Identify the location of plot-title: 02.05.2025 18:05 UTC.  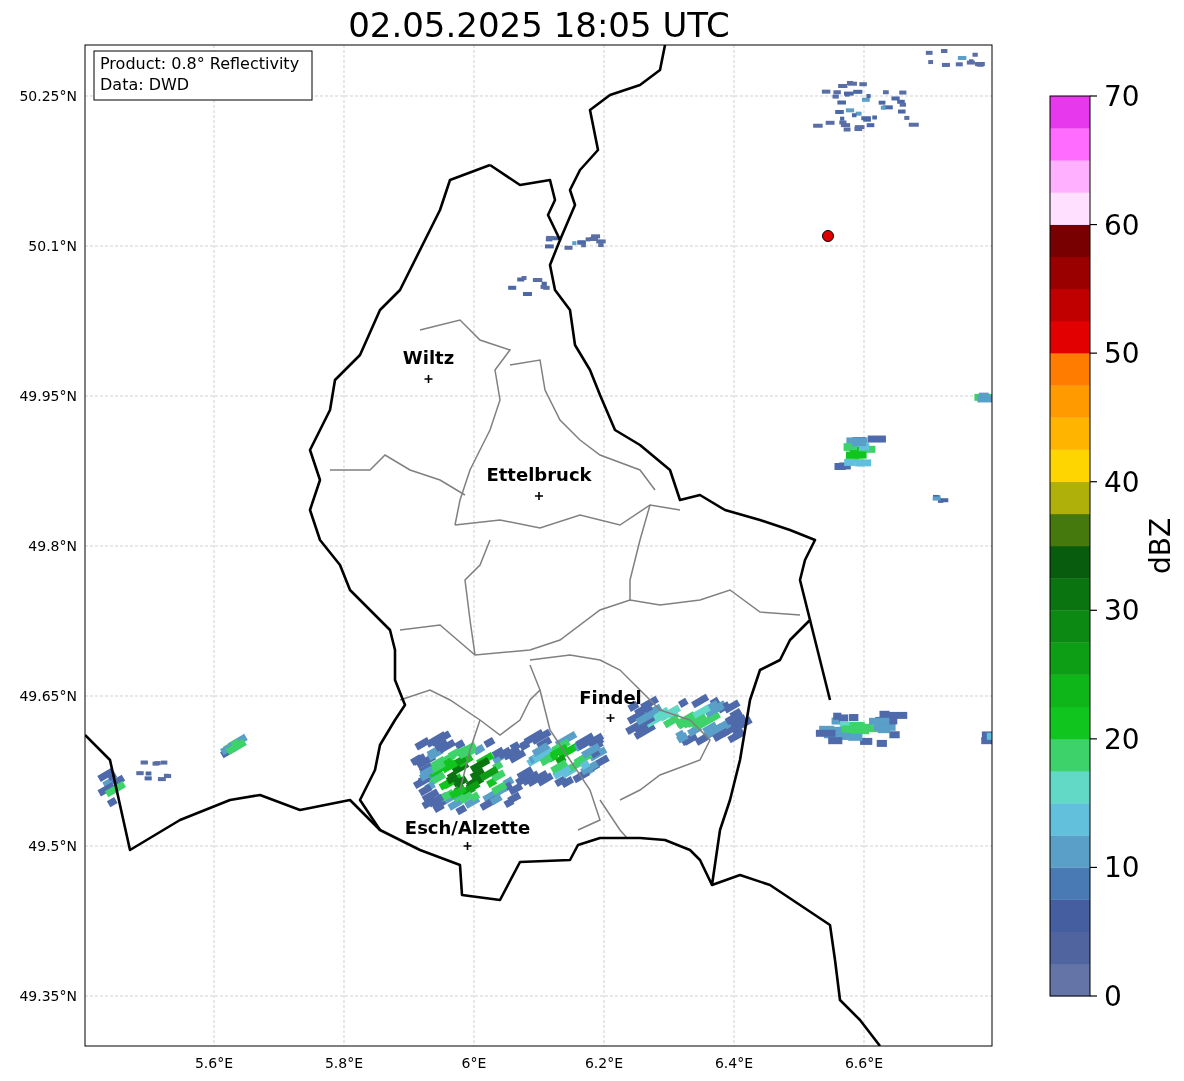
(539, 25).